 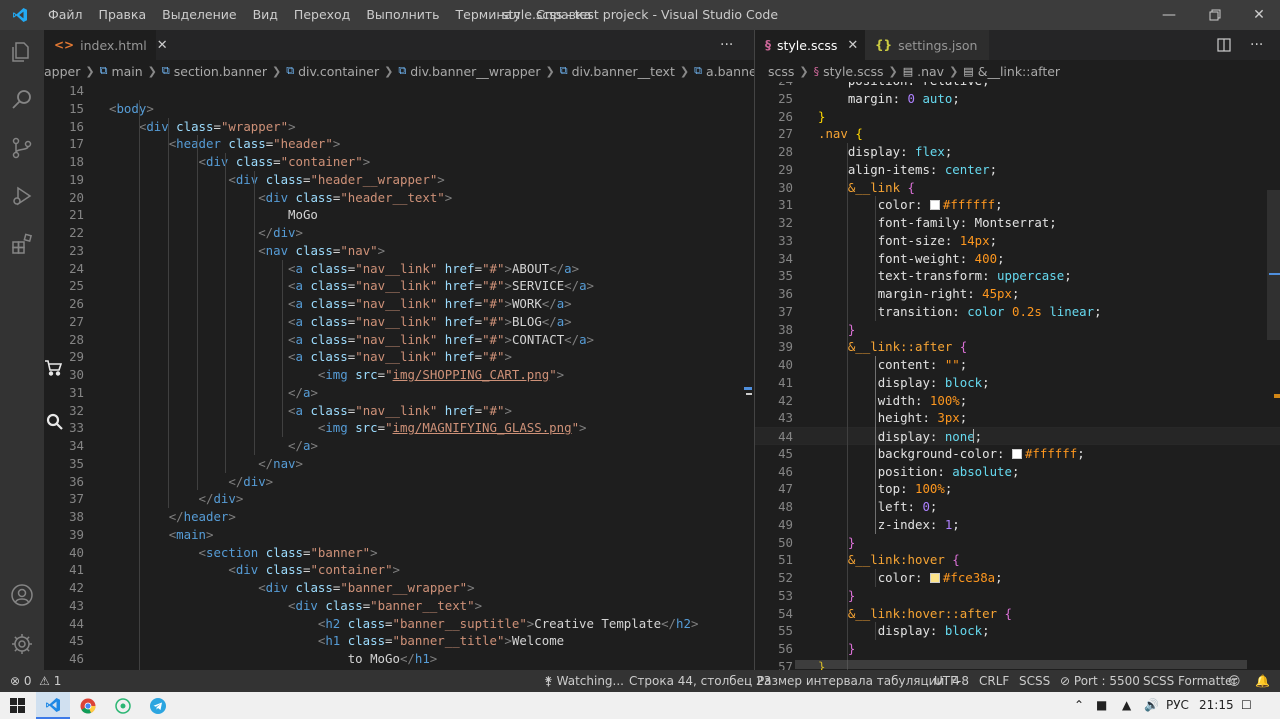 What do you see at coordinates (214, 71) in the screenshot?
I see `breadcrumb-item: ⧉ section.banner` at bounding box center [214, 71].